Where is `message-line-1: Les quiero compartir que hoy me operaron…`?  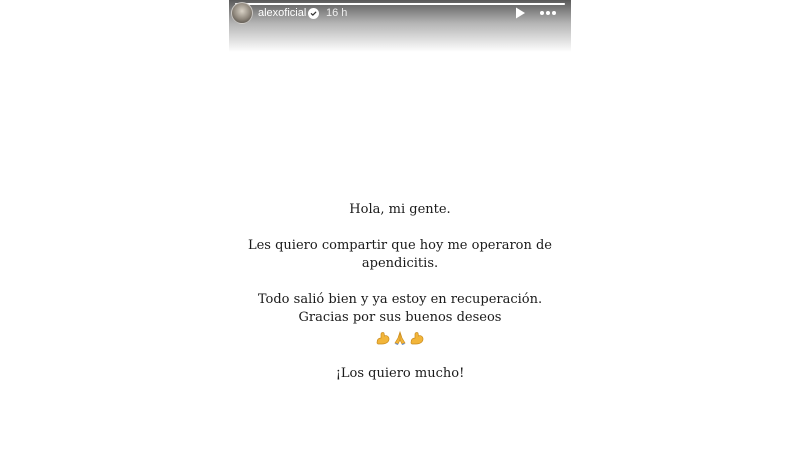
message-line-1: Les quiero compartir que hoy me operaron… is located at coordinates (399, 245).